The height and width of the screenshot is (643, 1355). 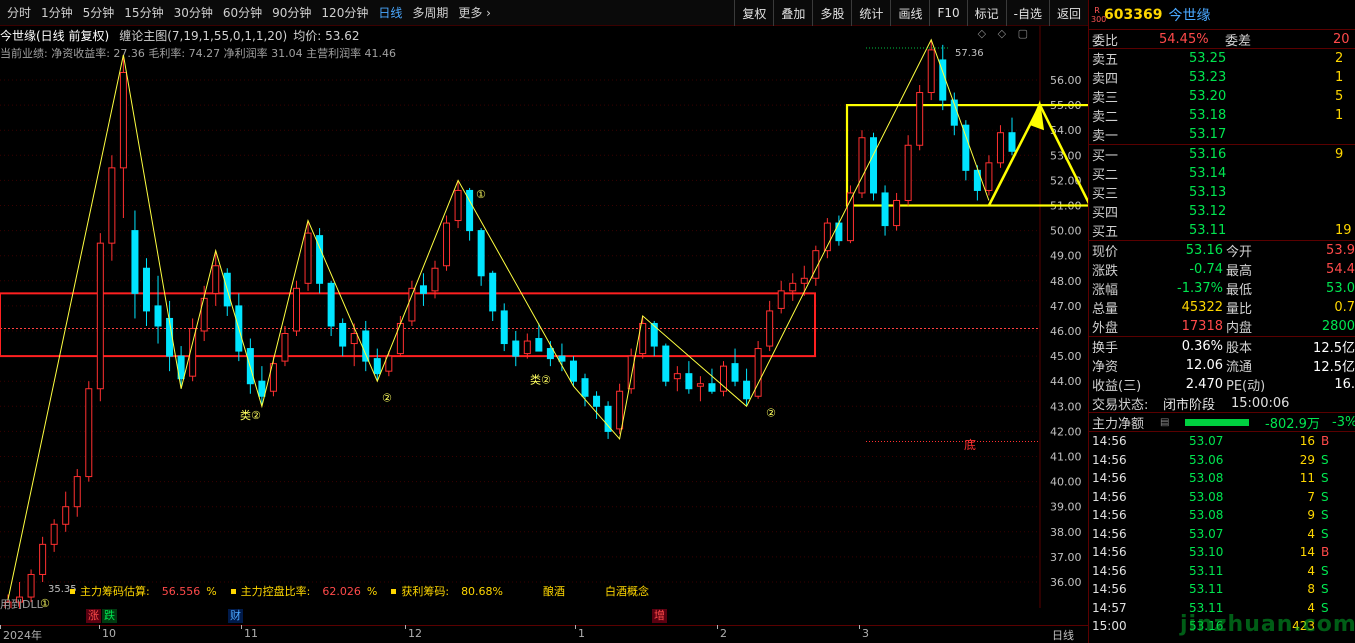 I want to click on stat-value: 53.9, so click(x=1340, y=250).